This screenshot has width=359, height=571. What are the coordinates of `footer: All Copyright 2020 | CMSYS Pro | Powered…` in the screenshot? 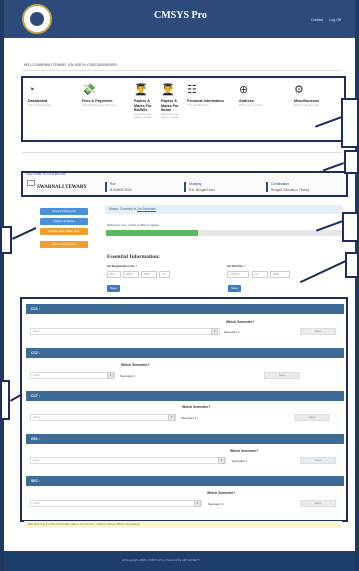 It's located at (179, 561).